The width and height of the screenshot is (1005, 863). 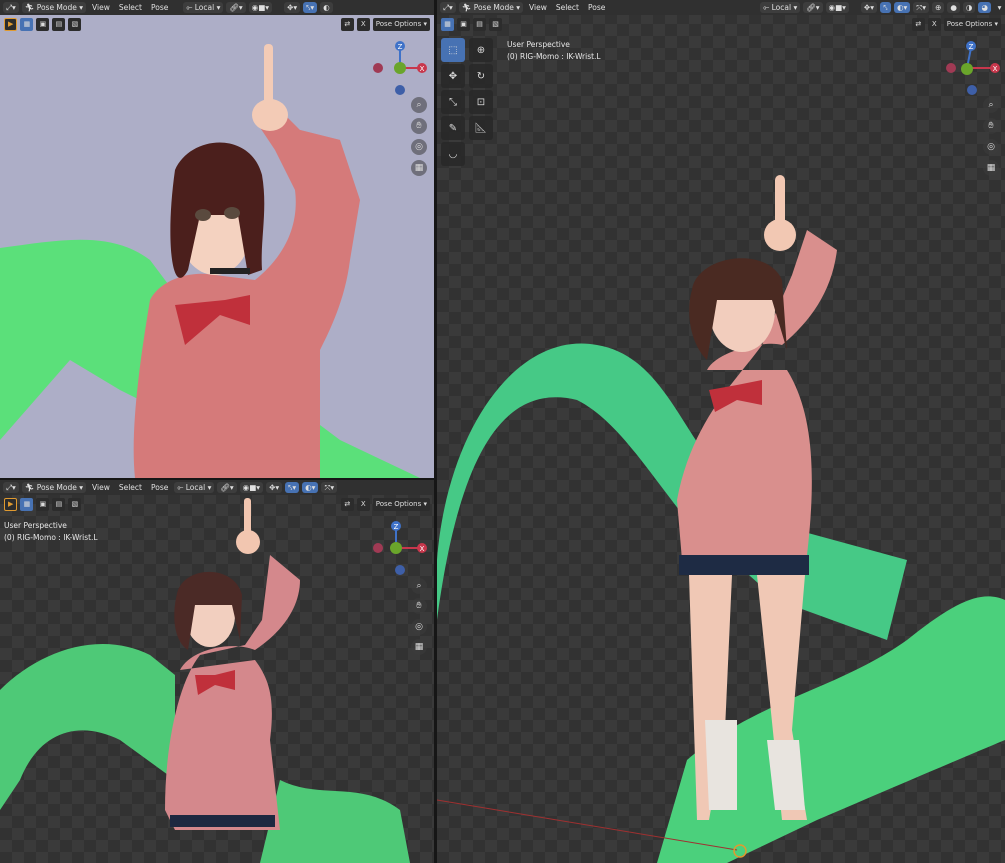 What do you see at coordinates (453, 50) in the screenshot?
I see `select-box-tool: ⬚` at bounding box center [453, 50].